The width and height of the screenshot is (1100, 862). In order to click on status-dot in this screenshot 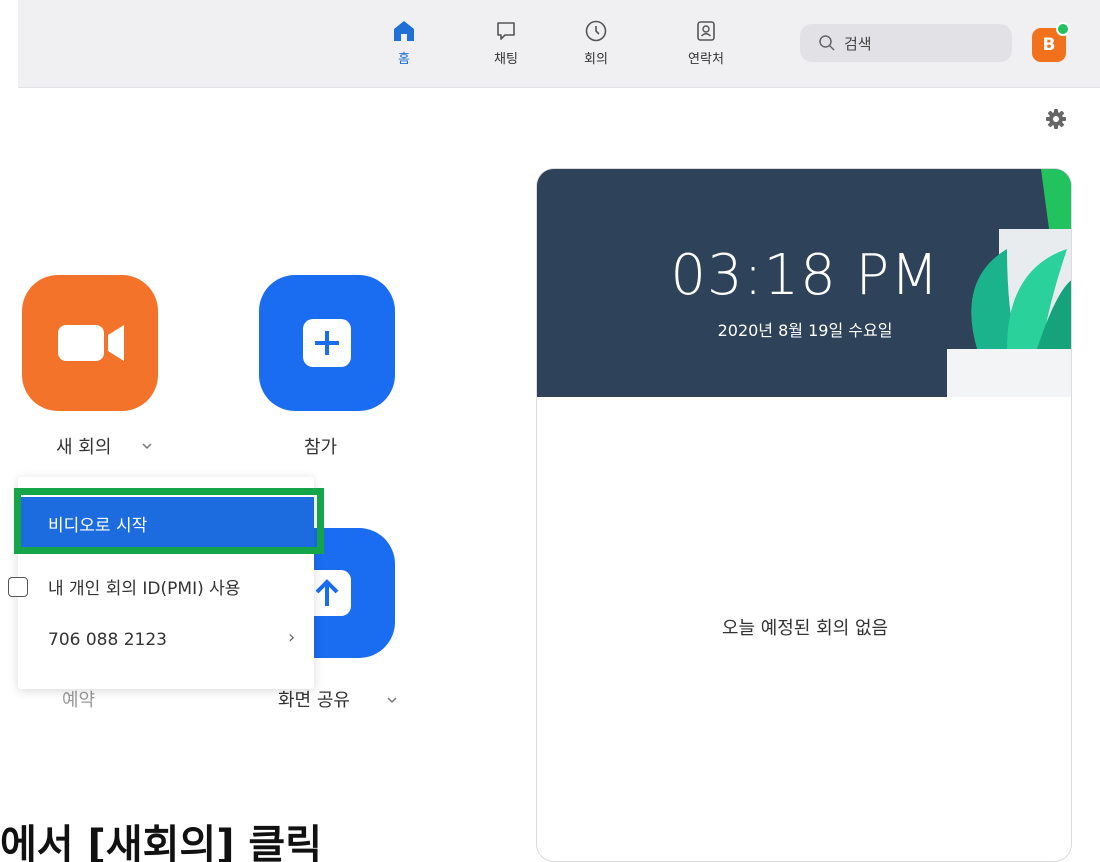, I will do `click(1063, 29)`.